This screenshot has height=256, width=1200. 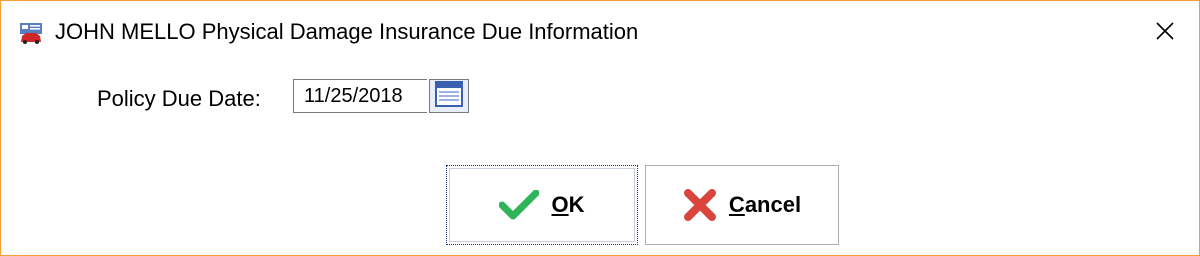 What do you see at coordinates (519, 205) in the screenshot?
I see `checkmark-icon` at bounding box center [519, 205].